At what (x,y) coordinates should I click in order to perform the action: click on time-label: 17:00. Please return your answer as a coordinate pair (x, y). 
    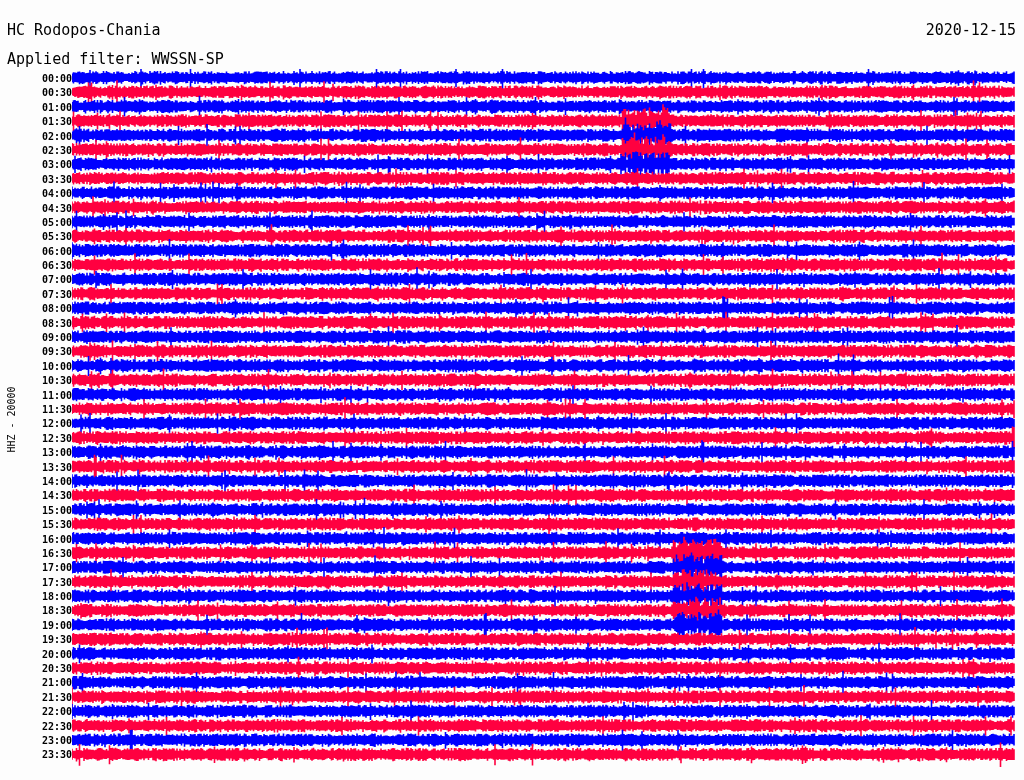
    Looking at the image, I should click on (56, 568).